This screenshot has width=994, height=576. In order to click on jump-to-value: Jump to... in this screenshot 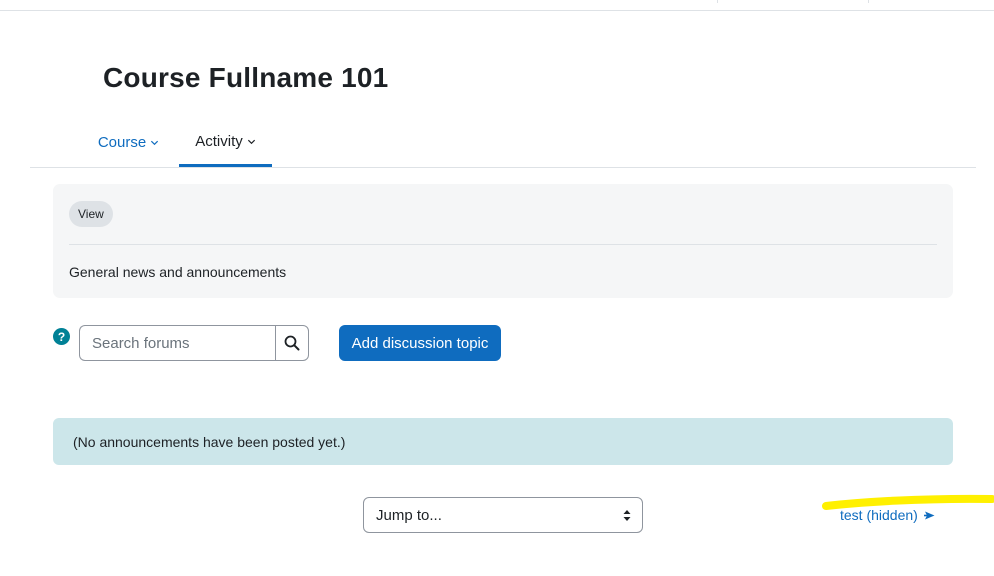, I will do `click(409, 515)`.